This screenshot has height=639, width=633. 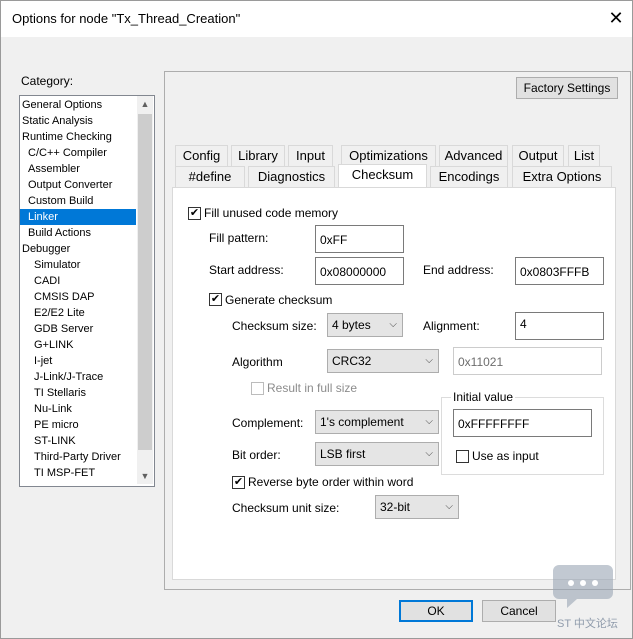 I want to click on category-scrollbar: ▲ ▼, so click(x=145, y=290).